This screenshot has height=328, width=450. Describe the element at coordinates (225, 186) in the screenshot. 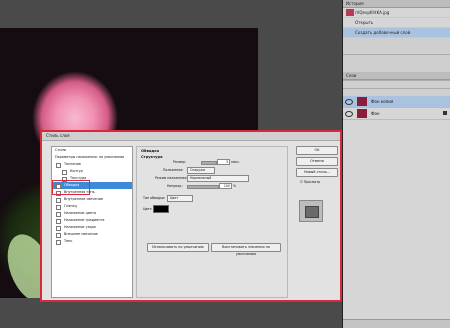

I see `opacity-input: 100` at that location.